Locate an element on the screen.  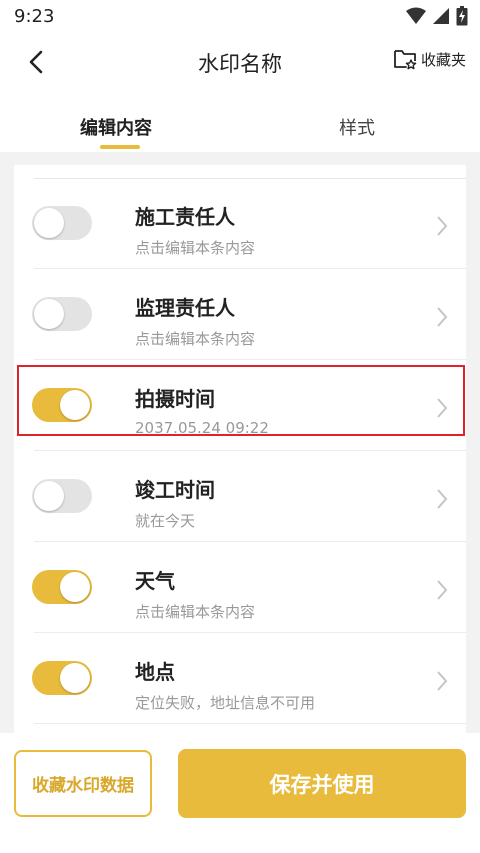
item-title: 施工责任人 is located at coordinates (185, 217).